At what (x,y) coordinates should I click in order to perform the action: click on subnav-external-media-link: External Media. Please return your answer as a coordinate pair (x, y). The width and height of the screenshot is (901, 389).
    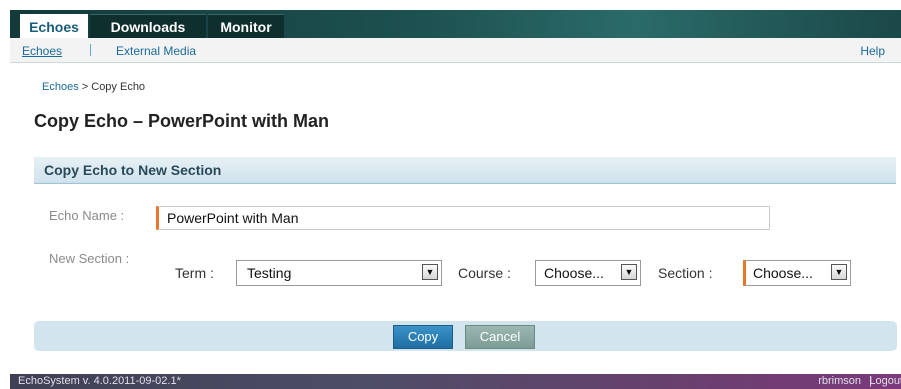
    Looking at the image, I should click on (156, 51).